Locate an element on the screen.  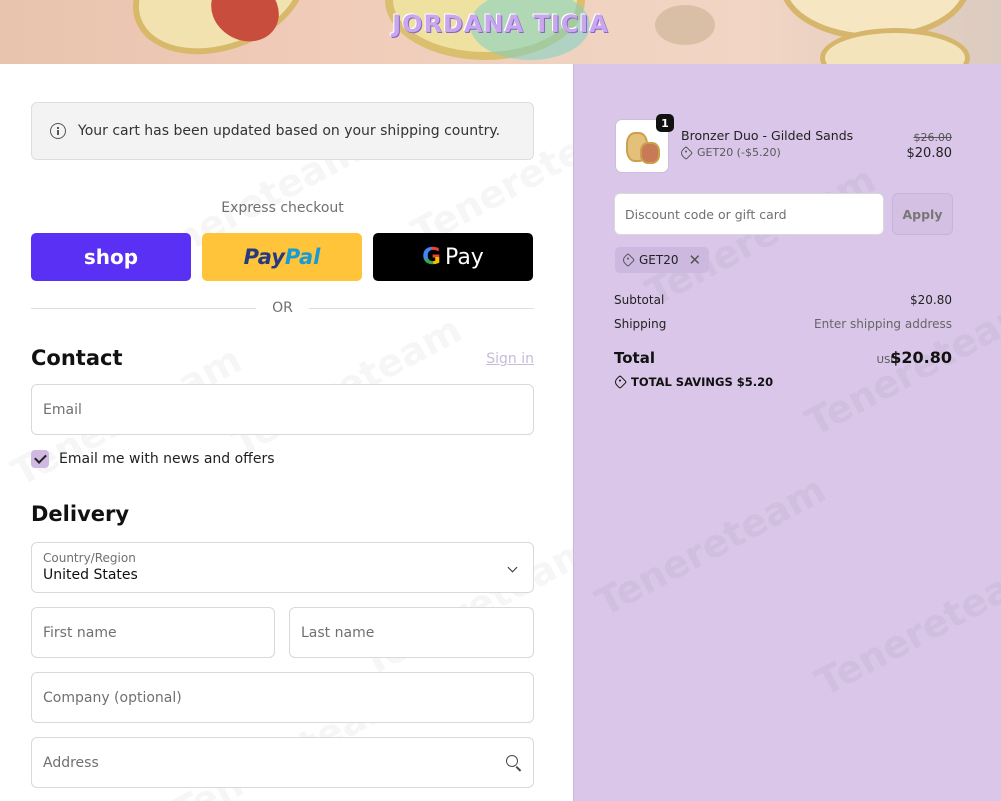
remove-discount-icon: ✕ is located at coordinates (694, 260).